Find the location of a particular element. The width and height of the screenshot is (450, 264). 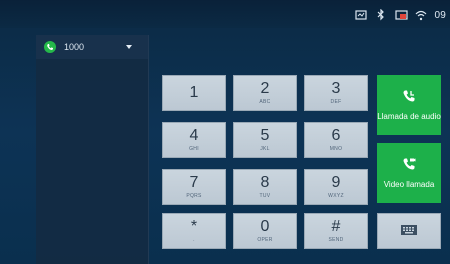

key-letters: DEF is located at coordinates (336, 102).